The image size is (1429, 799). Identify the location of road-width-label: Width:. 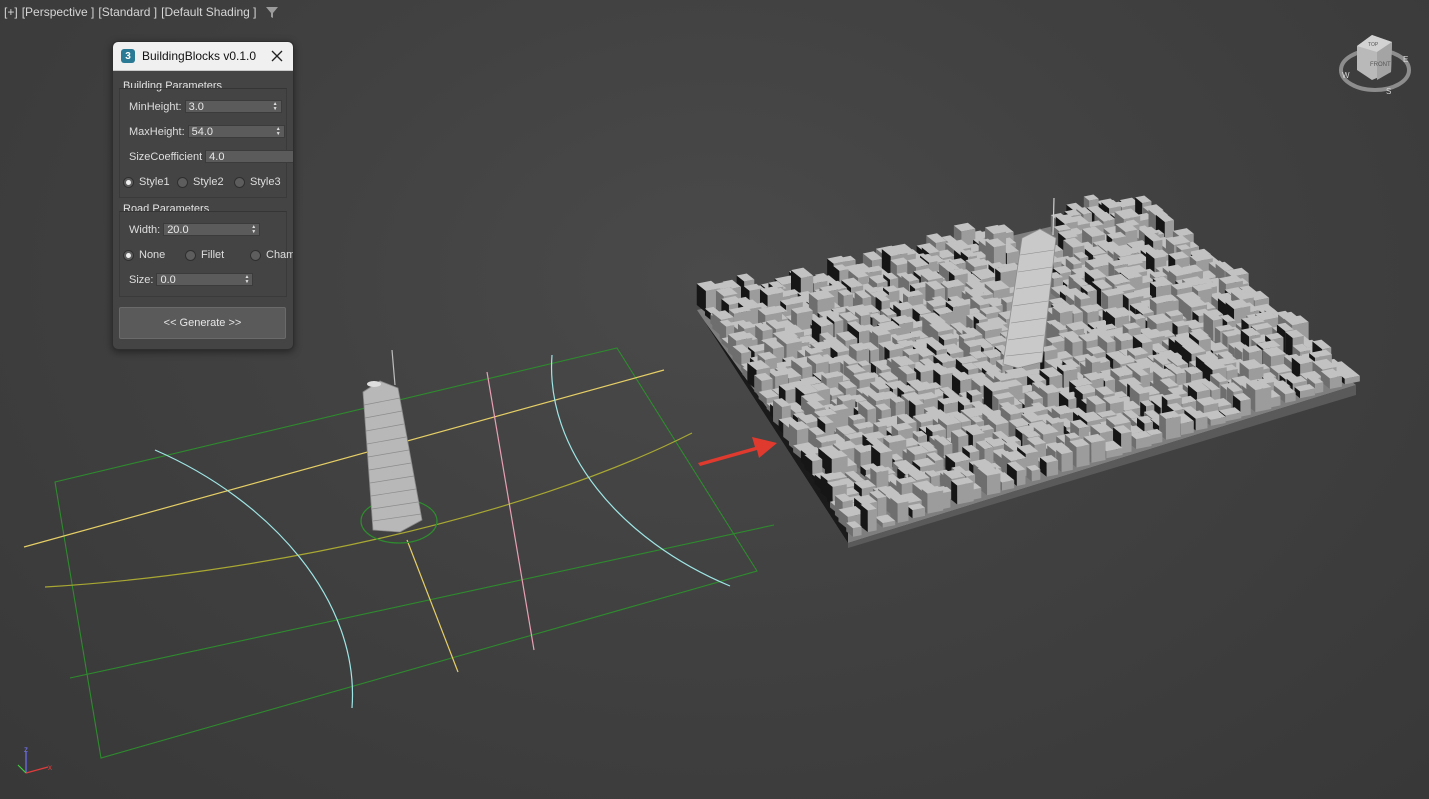
(145, 229).